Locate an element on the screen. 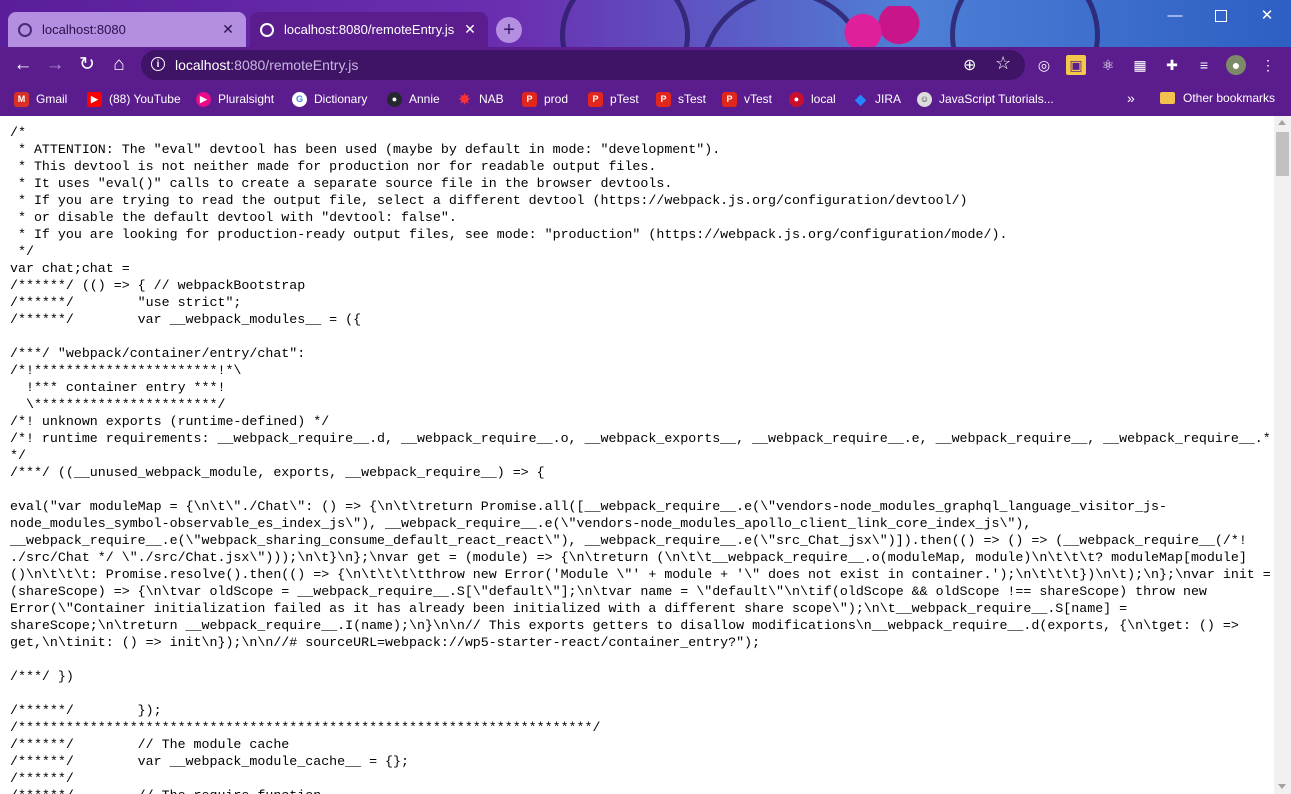 This screenshot has height=794, width=1291. google-icon: G is located at coordinates (299, 99).